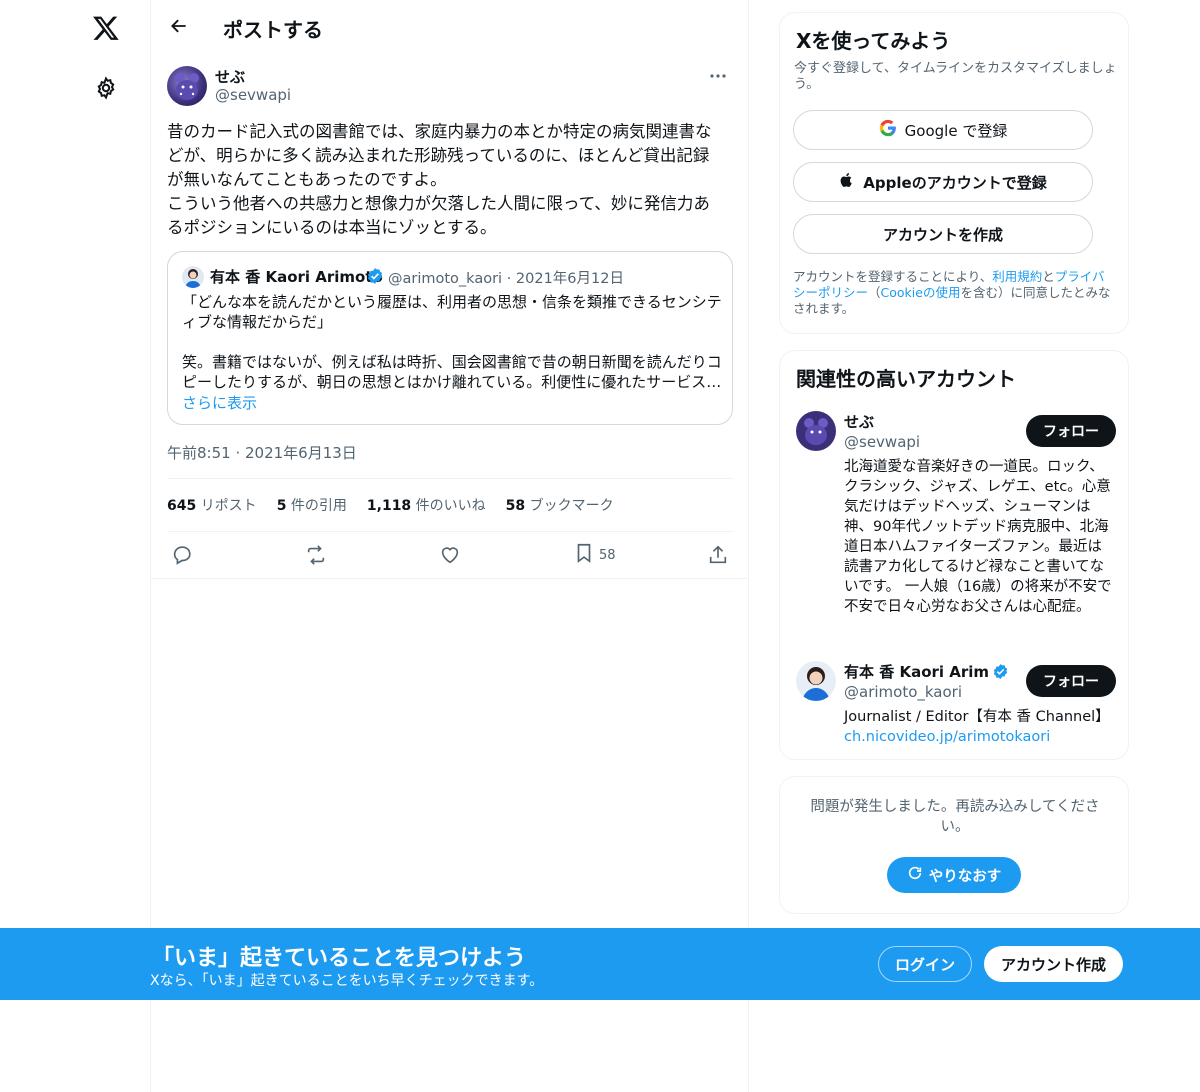 Image resolution: width=1200 pixels, height=1092 pixels. Describe the element at coordinates (955, 817) in the screenshot. I see `error-message: 問題が発生しました。再読み込みしてください。` at that location.